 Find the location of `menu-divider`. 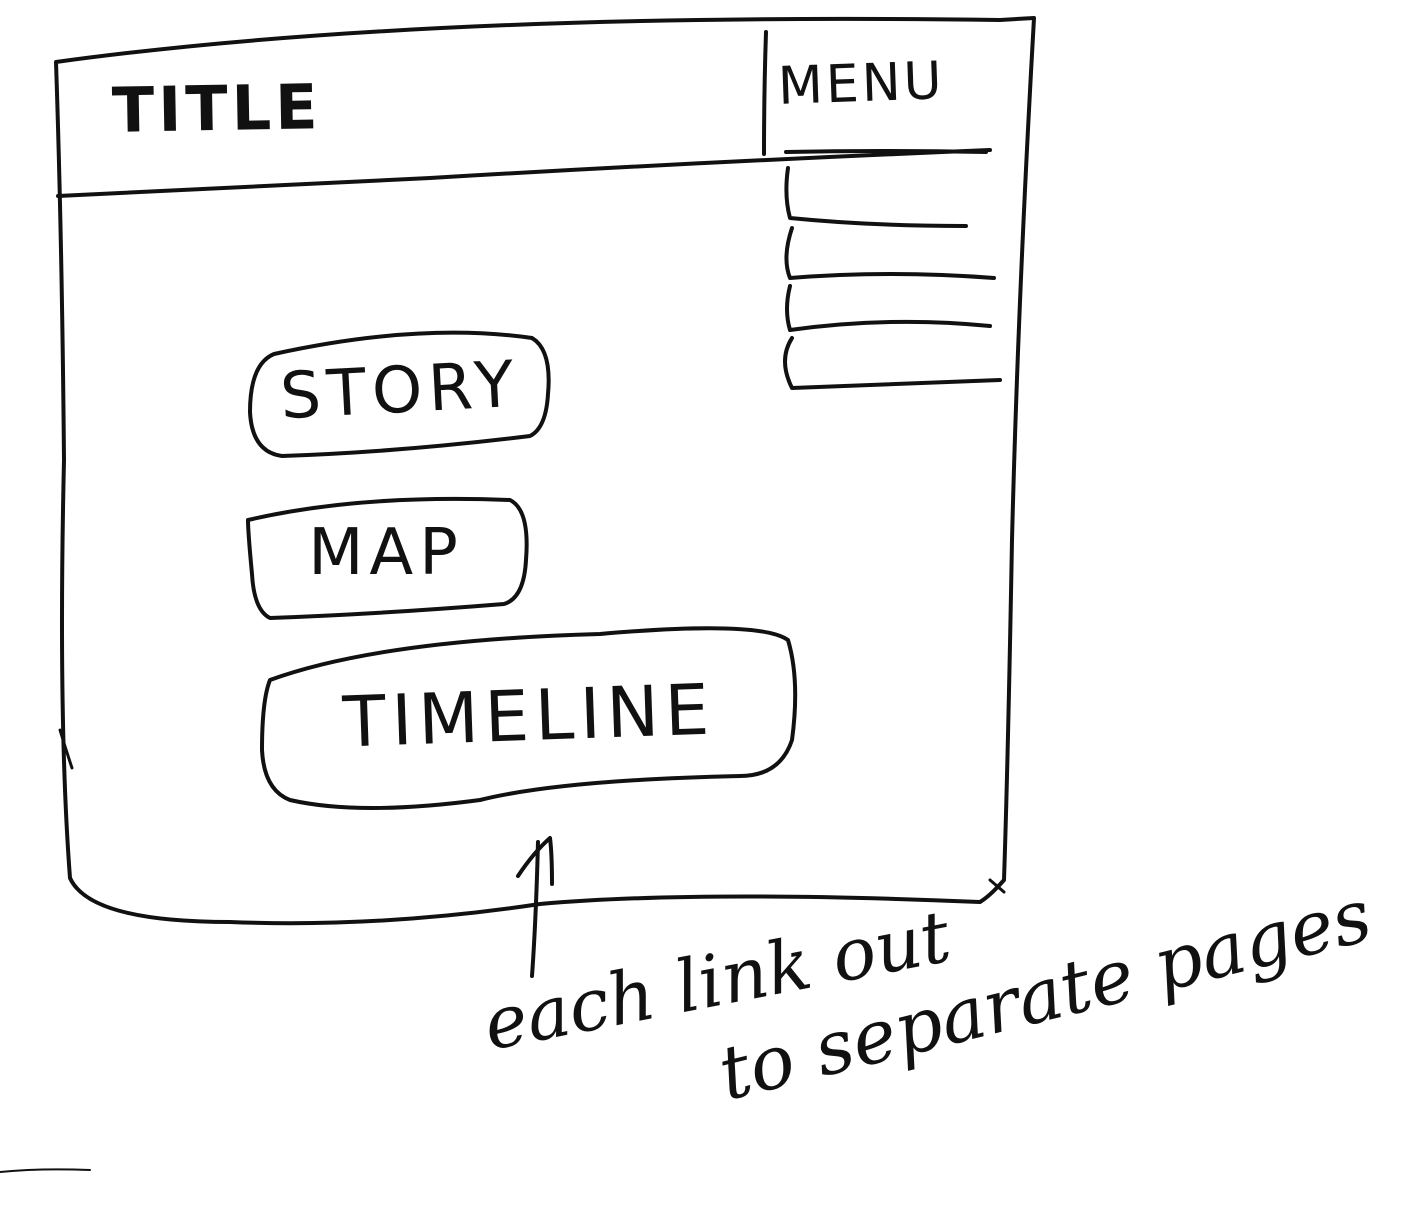

menu-divider is located at coordinates (765, 93).